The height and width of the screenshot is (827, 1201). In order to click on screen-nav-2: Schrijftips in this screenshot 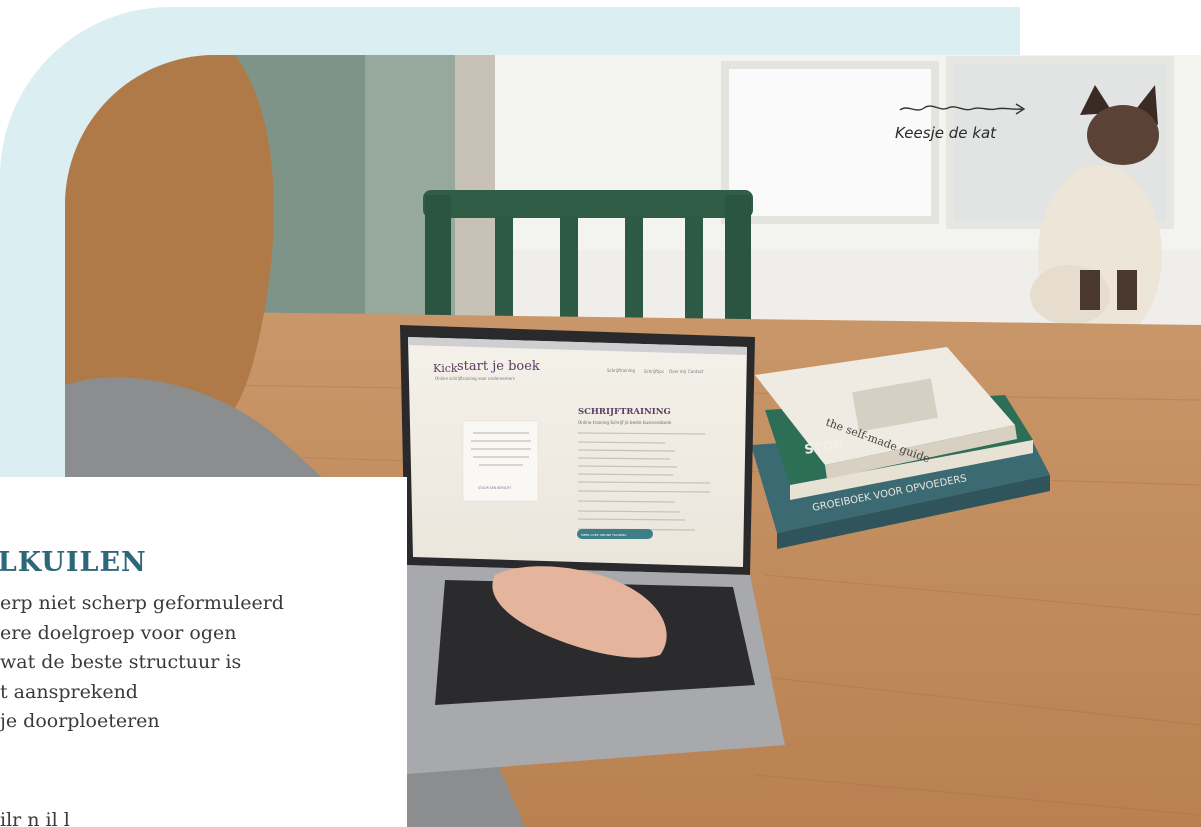, I will do `click(654, 371)`.